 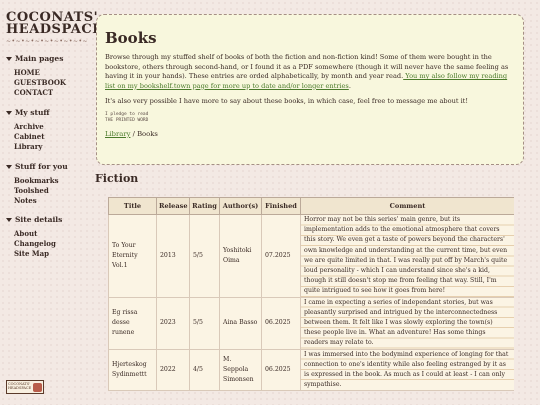 I want to click on nav-heading-label: Stuff for you, so click(x=41, y=166).